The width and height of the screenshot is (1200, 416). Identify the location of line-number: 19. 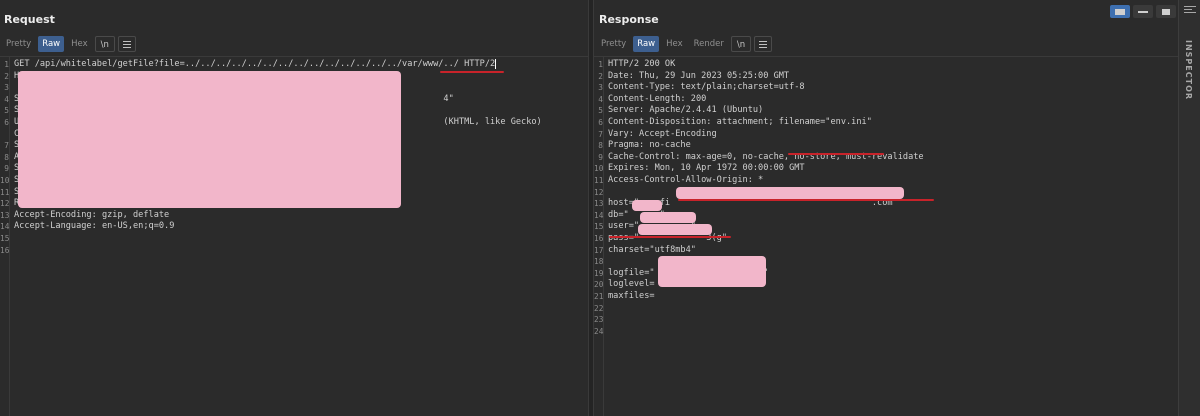
(599, 273).